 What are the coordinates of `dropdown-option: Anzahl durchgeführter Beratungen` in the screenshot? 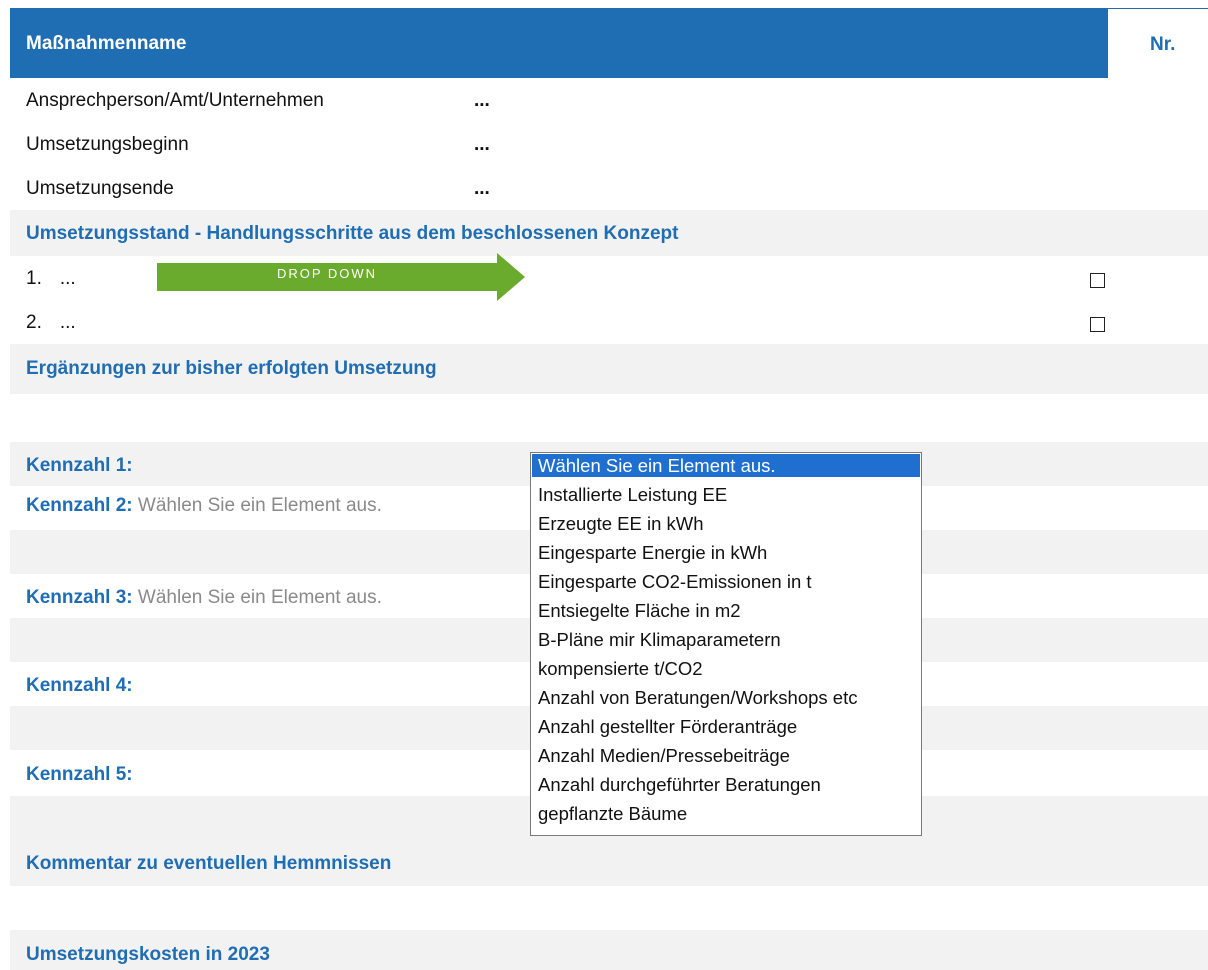 It's located at (726, 784).